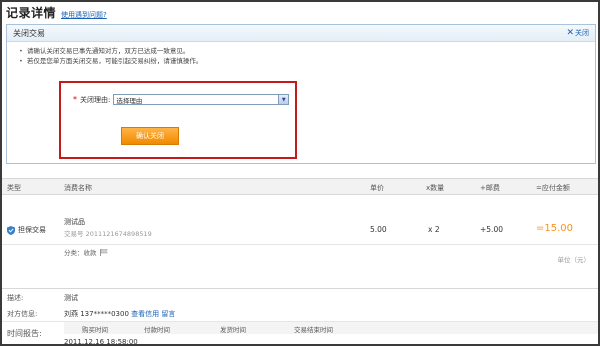 The width and height of the screenshot is (600, 346). What do you see at coordinates (101, 342) in the screenshot?
I see `buy-time-value: 2011.12.16 18:58:00` at bounding box center [101, 342].